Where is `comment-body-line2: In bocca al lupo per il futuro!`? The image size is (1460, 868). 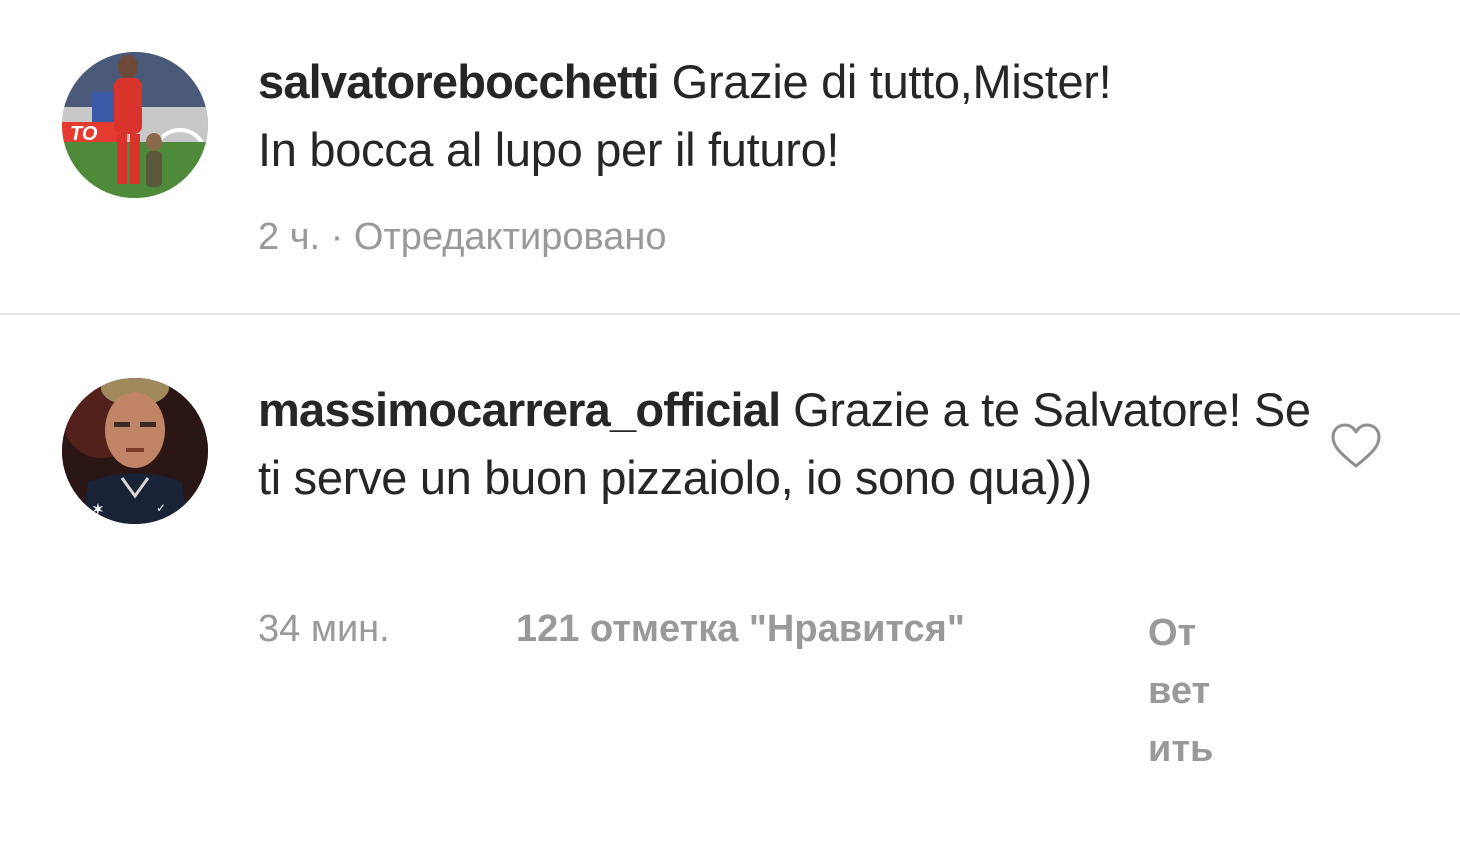
comment-body-line2: In bocca al lupo per il futuro! is located at coordinates (549, 149).